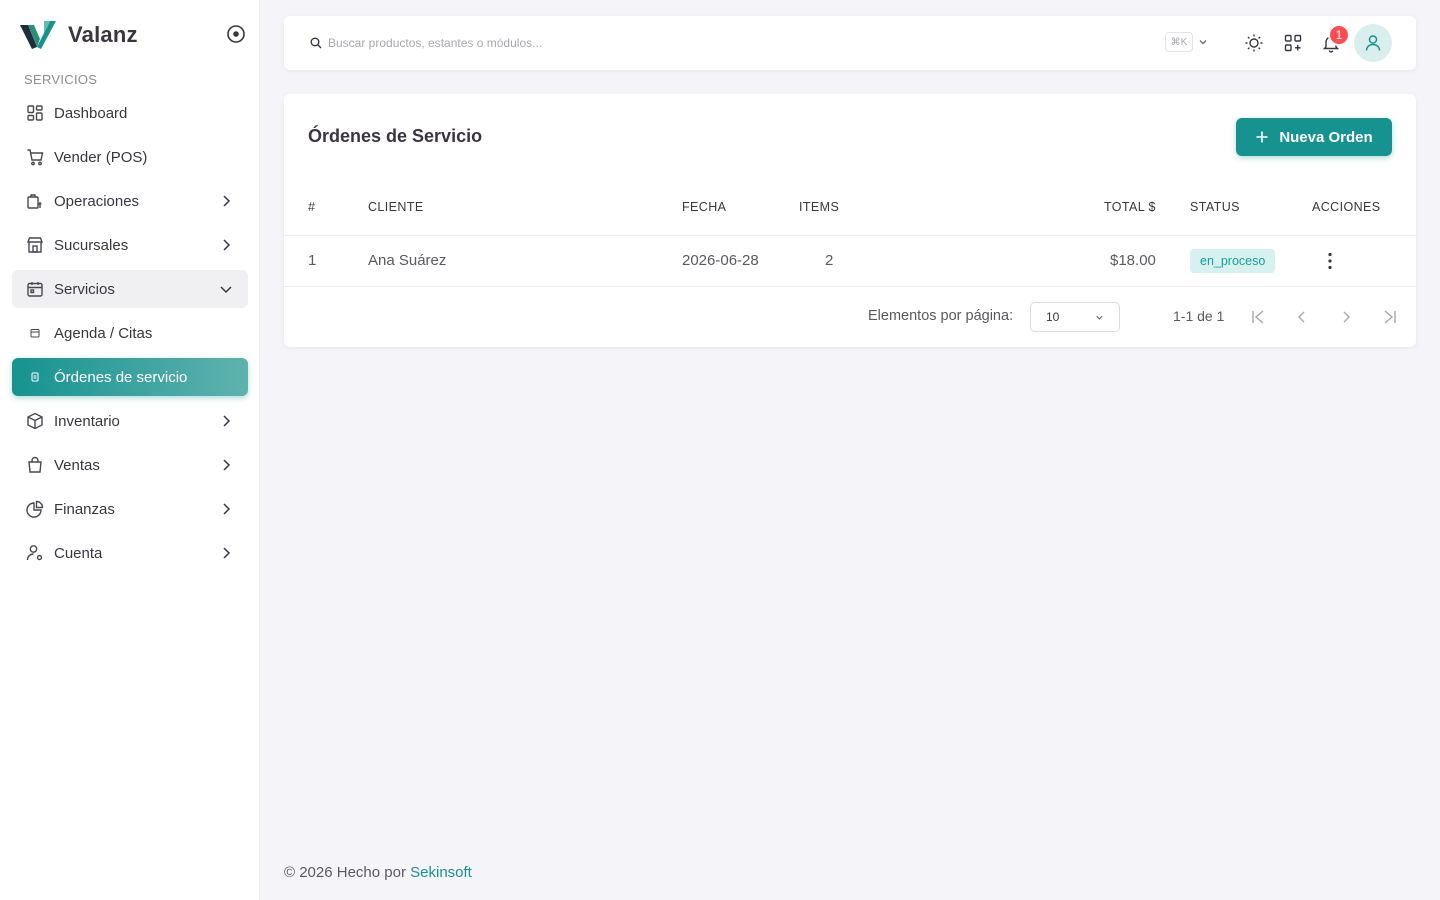  I want to click on search-shortcut: ⌘K, so click(1179, 42).